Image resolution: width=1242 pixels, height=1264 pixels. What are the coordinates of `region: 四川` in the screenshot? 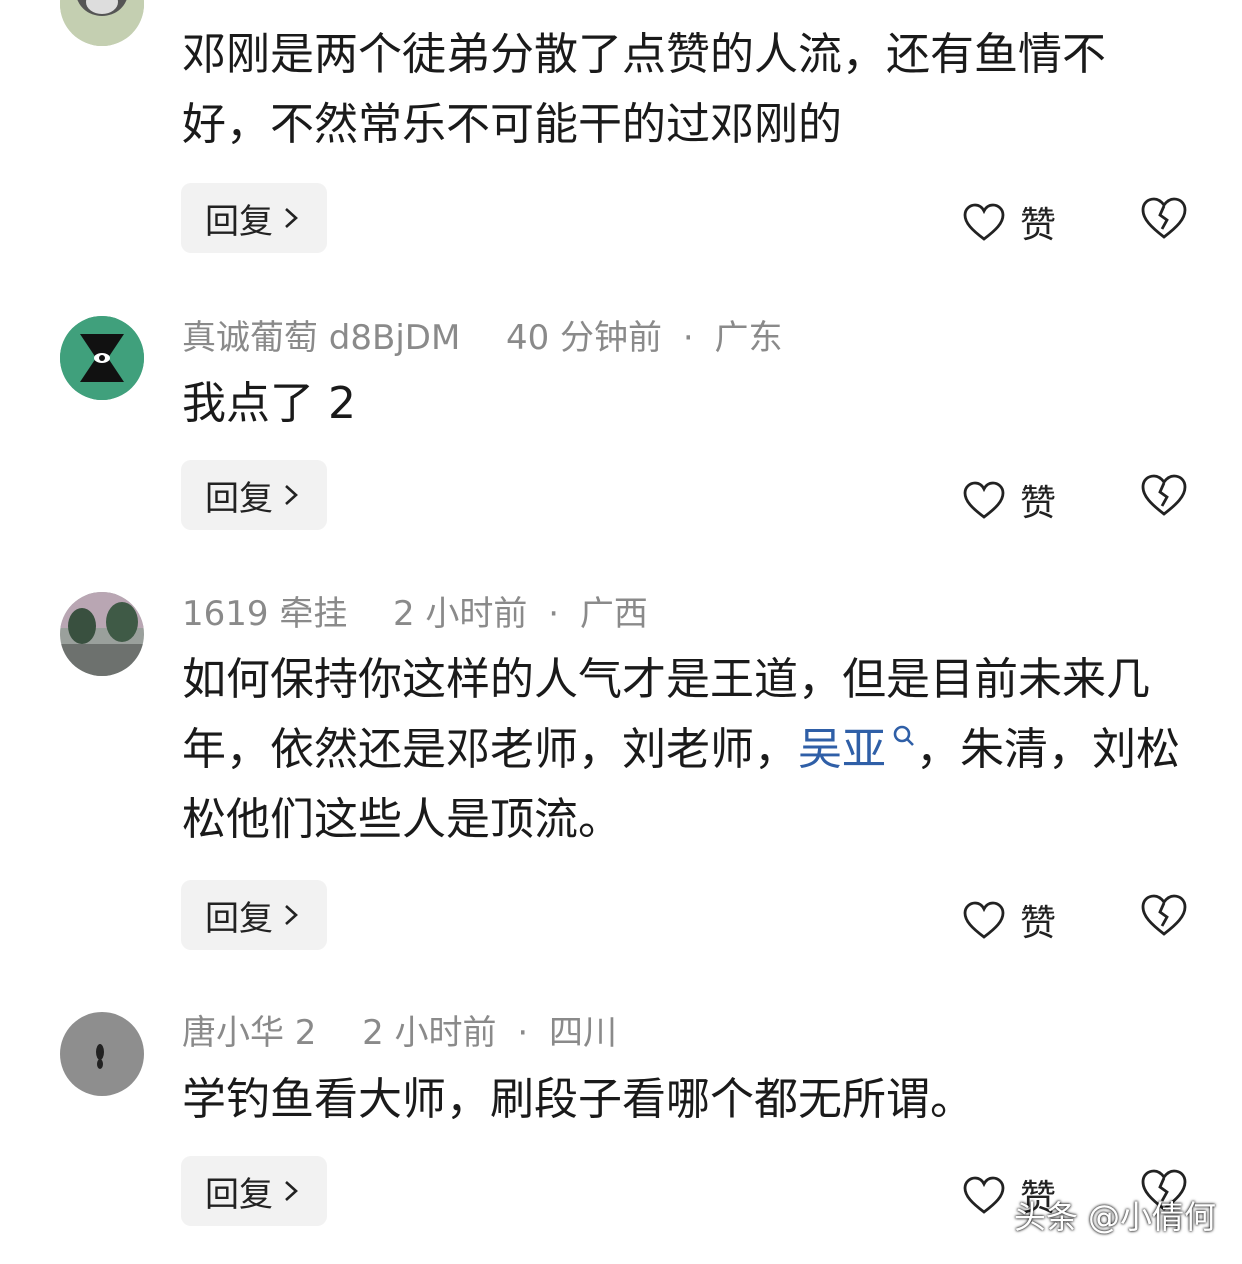 It's located at (582, 1033).